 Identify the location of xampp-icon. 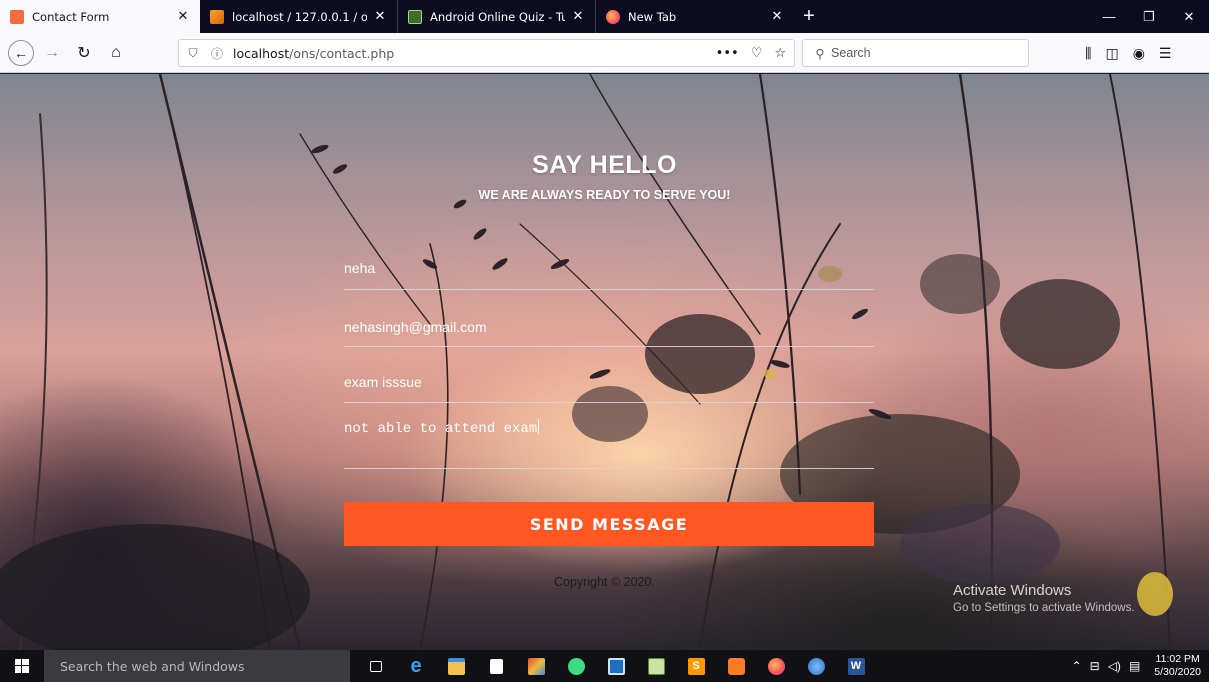
(736, 666).